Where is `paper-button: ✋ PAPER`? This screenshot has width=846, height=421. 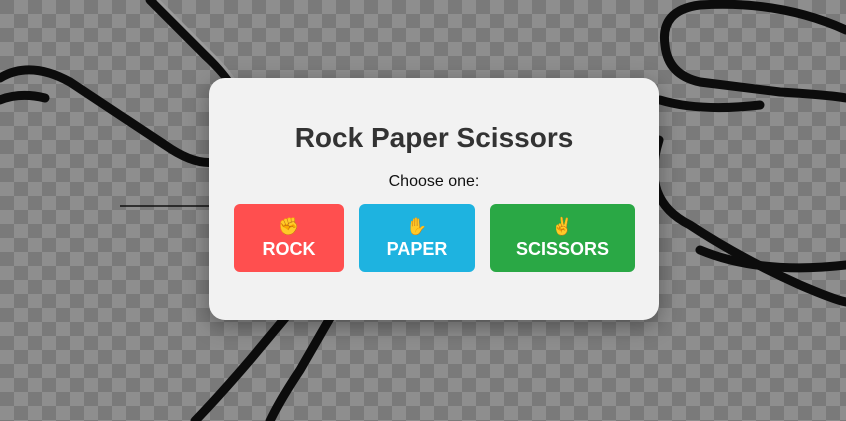 paper-button: ✋ PAPER is located at coordinates (417, 238).